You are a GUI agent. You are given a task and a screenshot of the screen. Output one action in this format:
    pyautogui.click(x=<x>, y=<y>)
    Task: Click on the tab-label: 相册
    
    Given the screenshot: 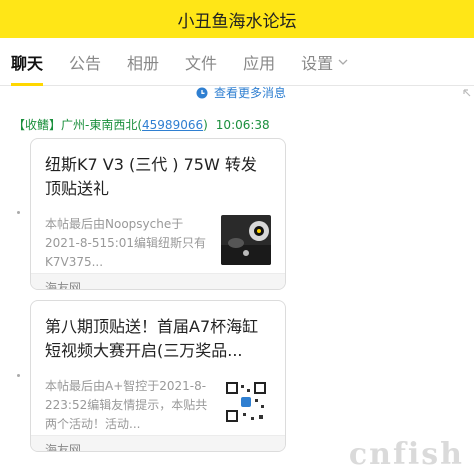 What is the action you would take?
    pyautogui.click(x=143, y=63)
    